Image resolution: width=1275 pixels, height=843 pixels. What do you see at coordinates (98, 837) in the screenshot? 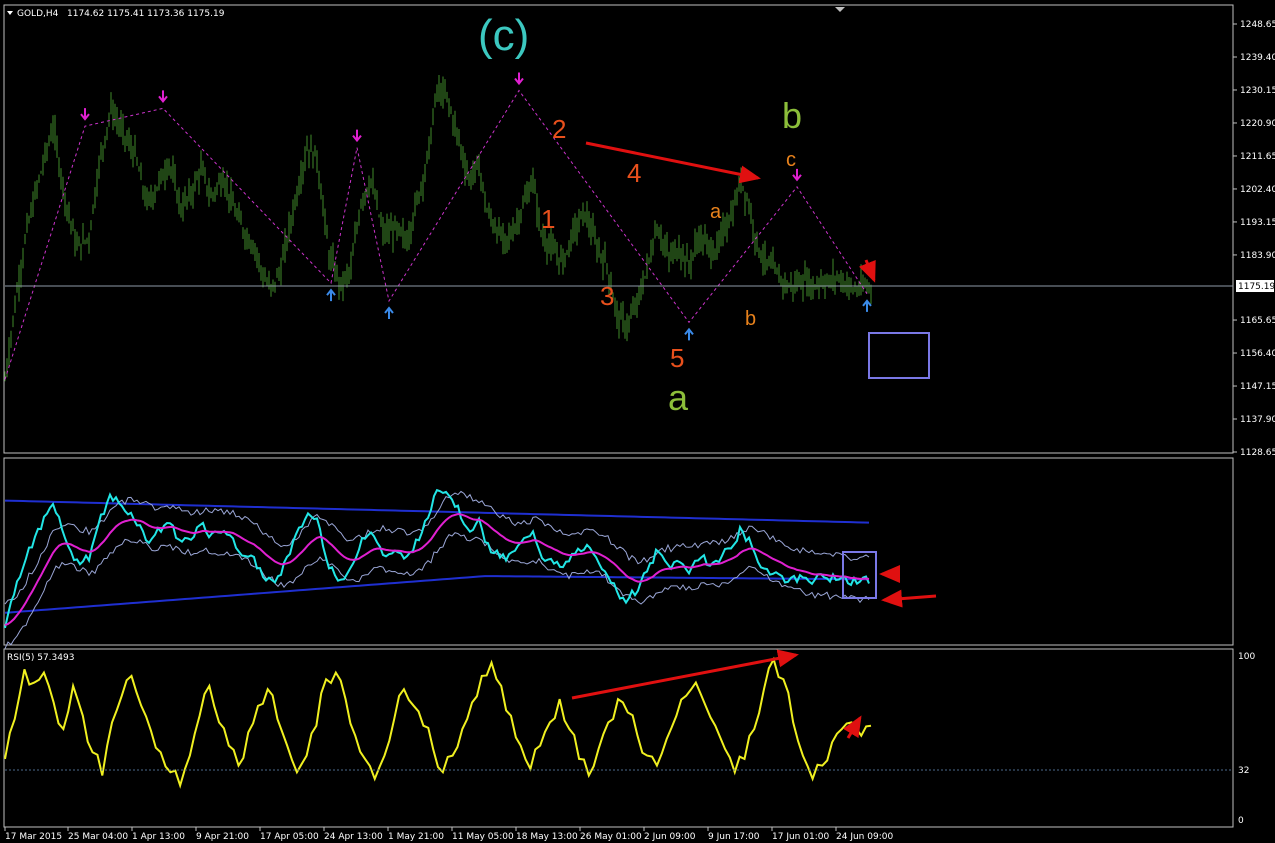
I see `time-tick-label: 25 Mar 04:00` at bounding box center [98, 837].